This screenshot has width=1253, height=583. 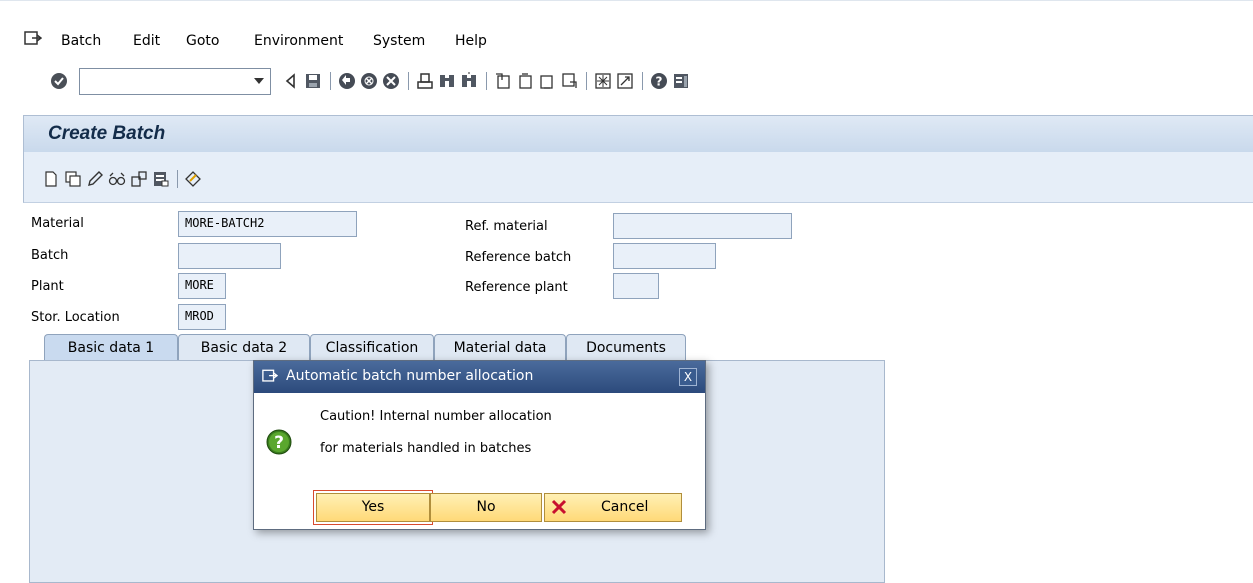 What do you see at coordinates (139, 179) in the screenshot?
I see `where-used-icon` at bounding box center [139, 179].